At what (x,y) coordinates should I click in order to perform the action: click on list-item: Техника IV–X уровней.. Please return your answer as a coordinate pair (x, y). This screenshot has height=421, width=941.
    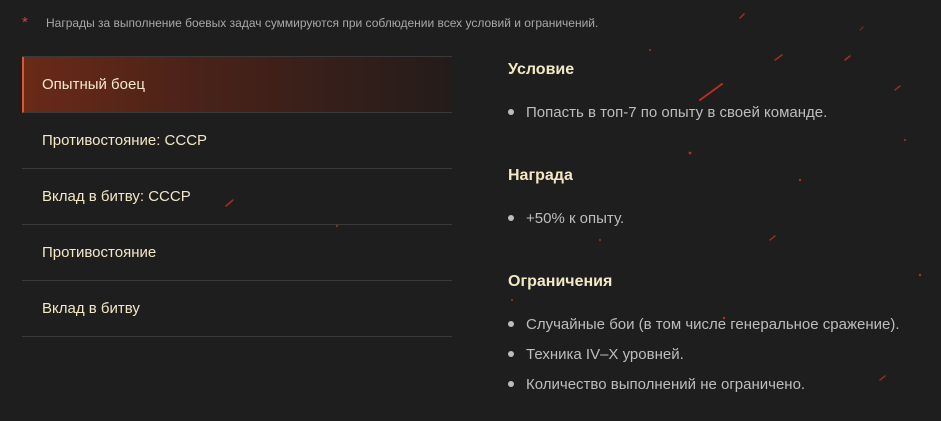
    Looking at the image, I should click on (704, 354).